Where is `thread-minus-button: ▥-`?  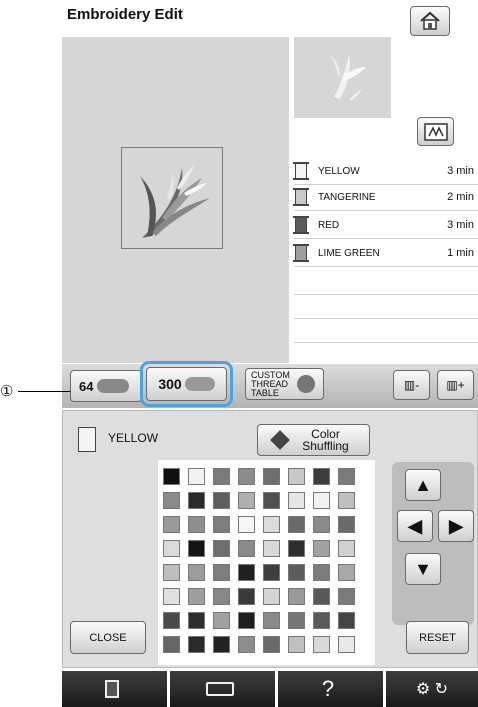
thread-minus-button: ▥- is located at coordinates (411, 385).